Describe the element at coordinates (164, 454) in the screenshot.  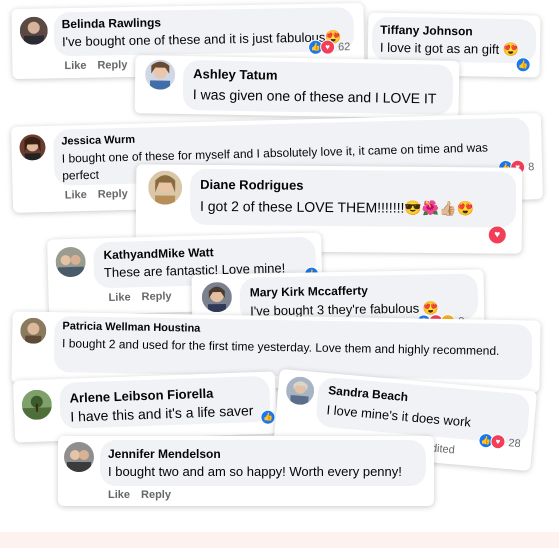
I see `commenter-name: Jennifer Mendelson` at that location.